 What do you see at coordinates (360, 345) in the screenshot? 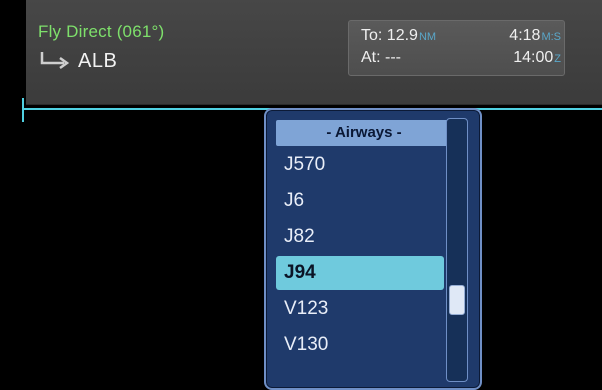
I see `airway-item-v130: V130` at bounding box center [360, 345].